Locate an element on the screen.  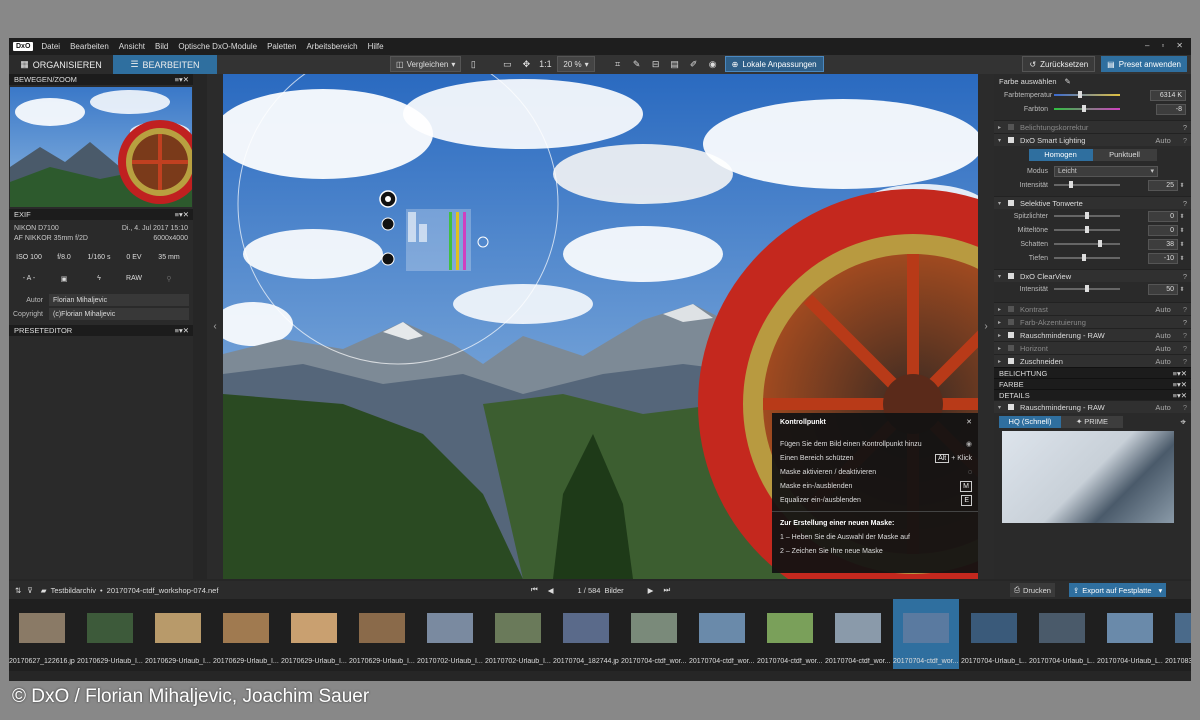
local-adjustments-button: ⊕ Lokale Anpassungen is located at coordinates (774, 64).